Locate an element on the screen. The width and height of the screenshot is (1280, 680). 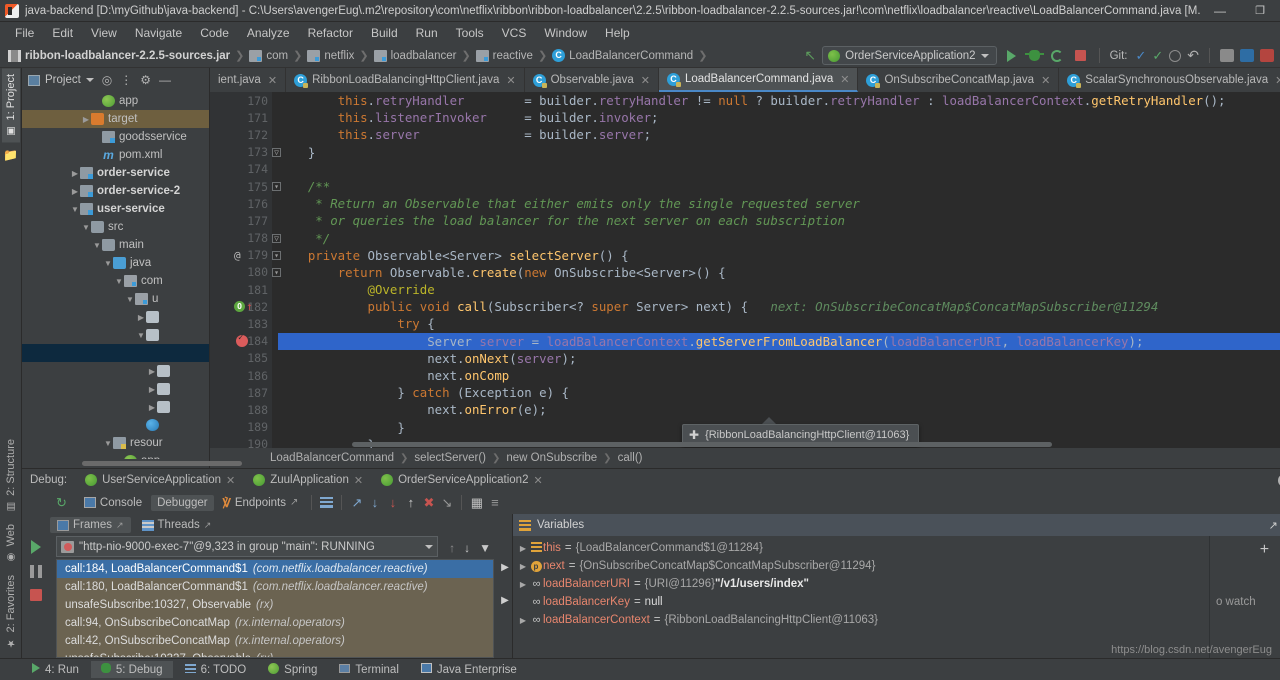
breadcrumb-class: C LoadBalancerCommand is located at coordinates (622, 55).